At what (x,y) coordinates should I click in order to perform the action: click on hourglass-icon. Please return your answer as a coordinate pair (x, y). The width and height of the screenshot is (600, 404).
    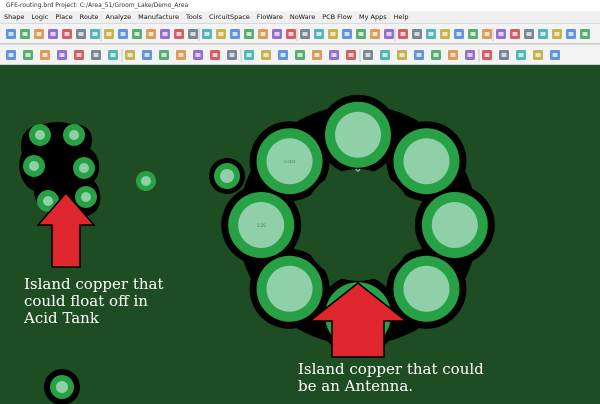
    Looking at the image, I should click on (436, 55).